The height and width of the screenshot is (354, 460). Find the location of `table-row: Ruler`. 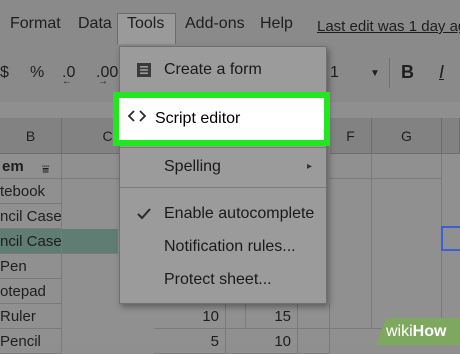

table-row: Ruler is located at coordinates (31, 316).